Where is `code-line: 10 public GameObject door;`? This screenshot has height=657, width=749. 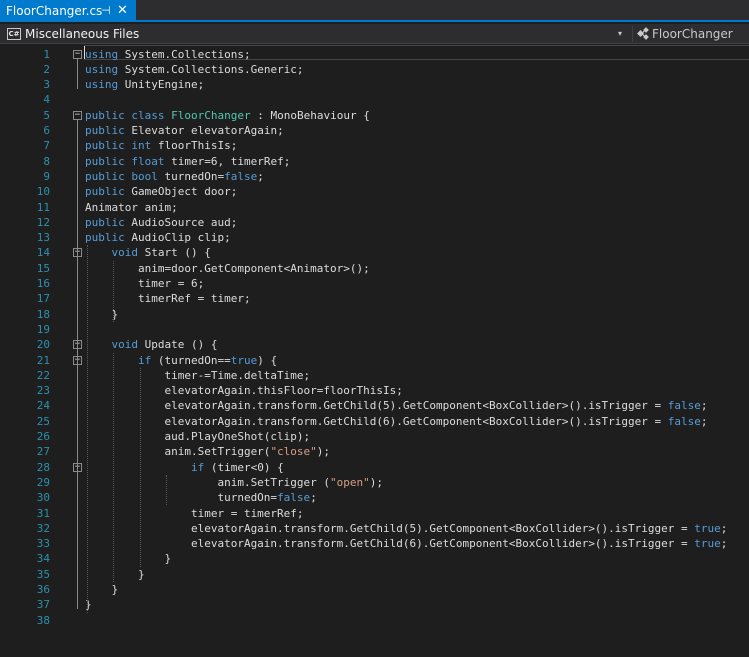
code-line: 10 public GameObject door; is located at coordinates (374, 191).